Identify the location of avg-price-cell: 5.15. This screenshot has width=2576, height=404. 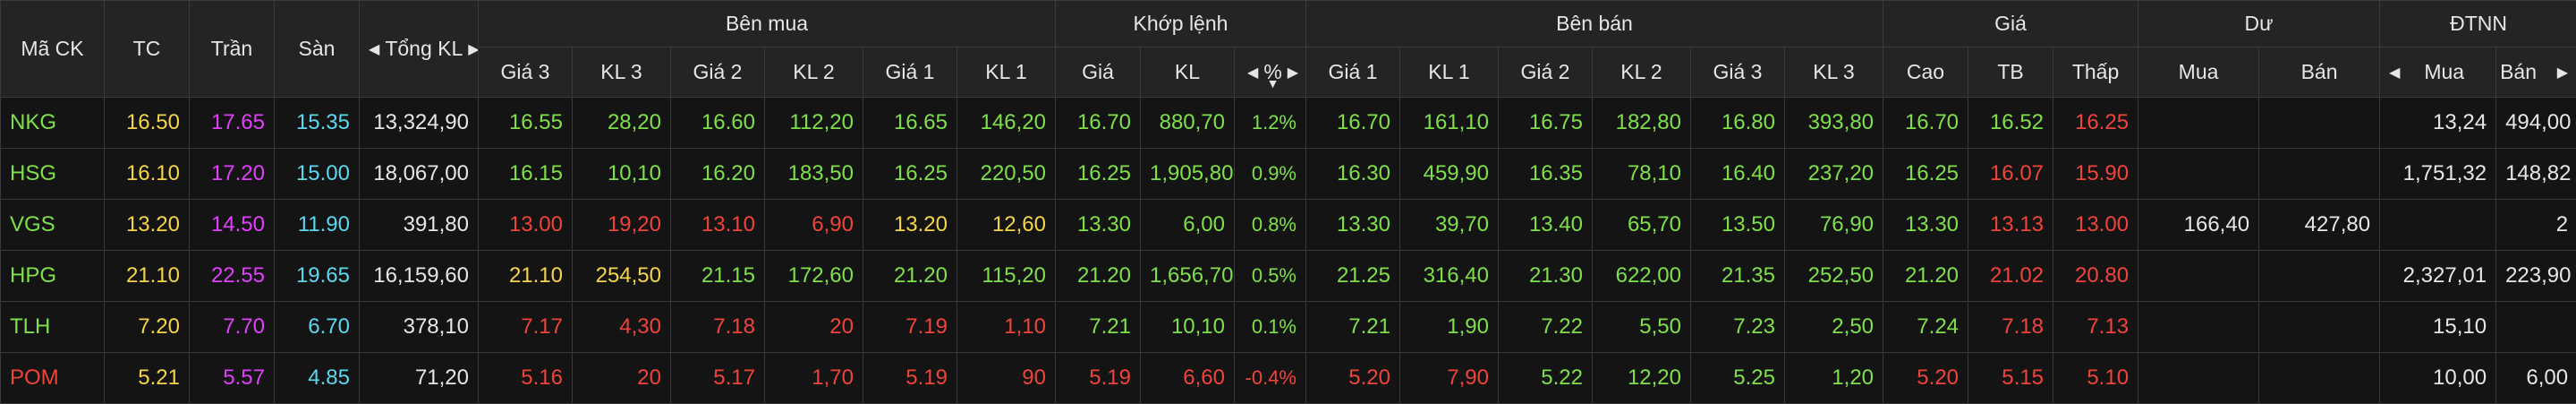
(2010, 378).